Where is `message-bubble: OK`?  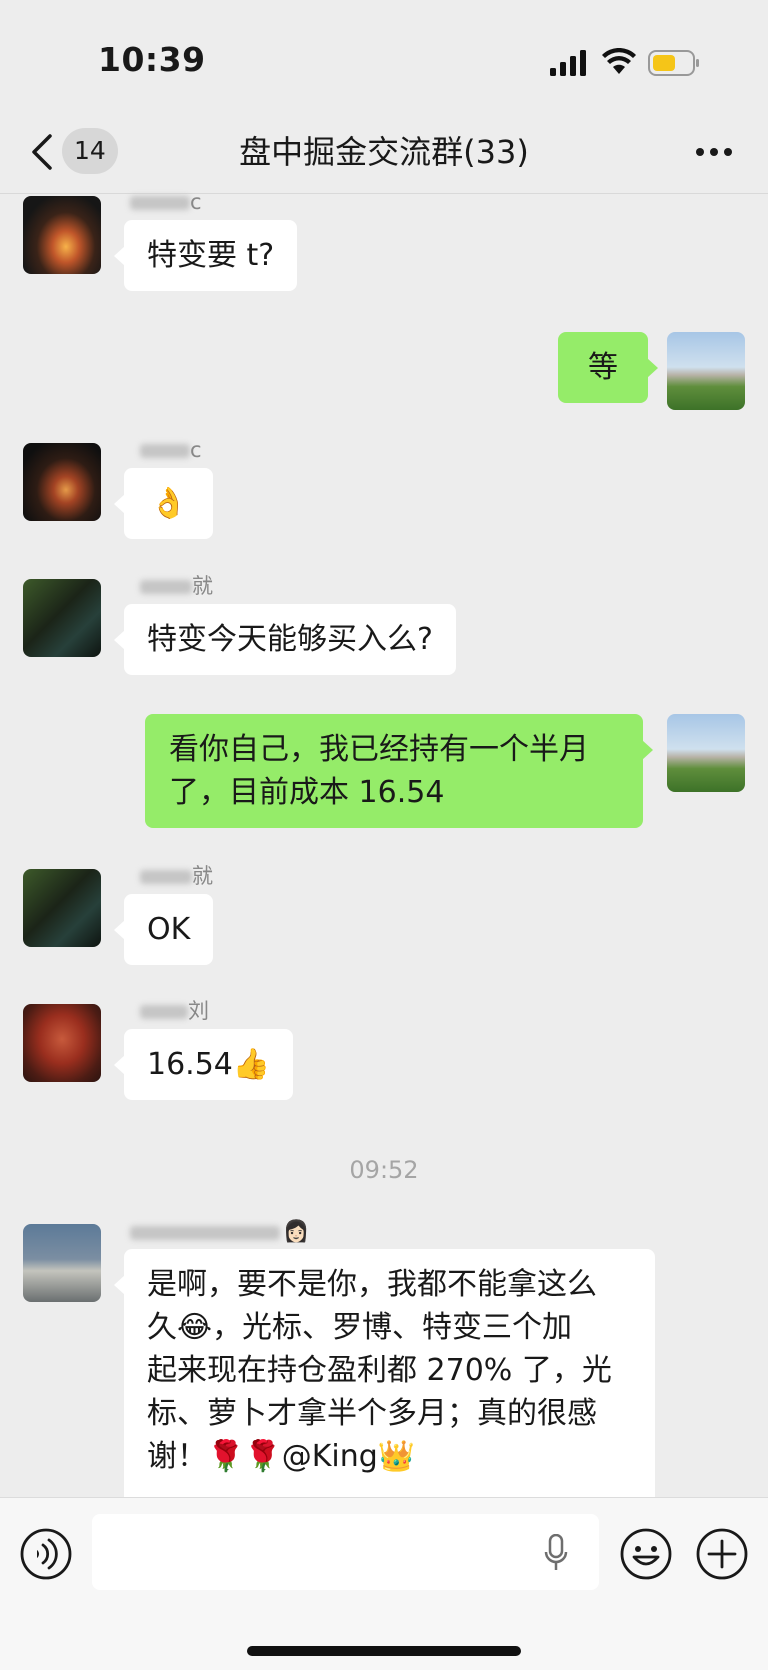 message-bubble: OK is located at coordinates (163, 929).